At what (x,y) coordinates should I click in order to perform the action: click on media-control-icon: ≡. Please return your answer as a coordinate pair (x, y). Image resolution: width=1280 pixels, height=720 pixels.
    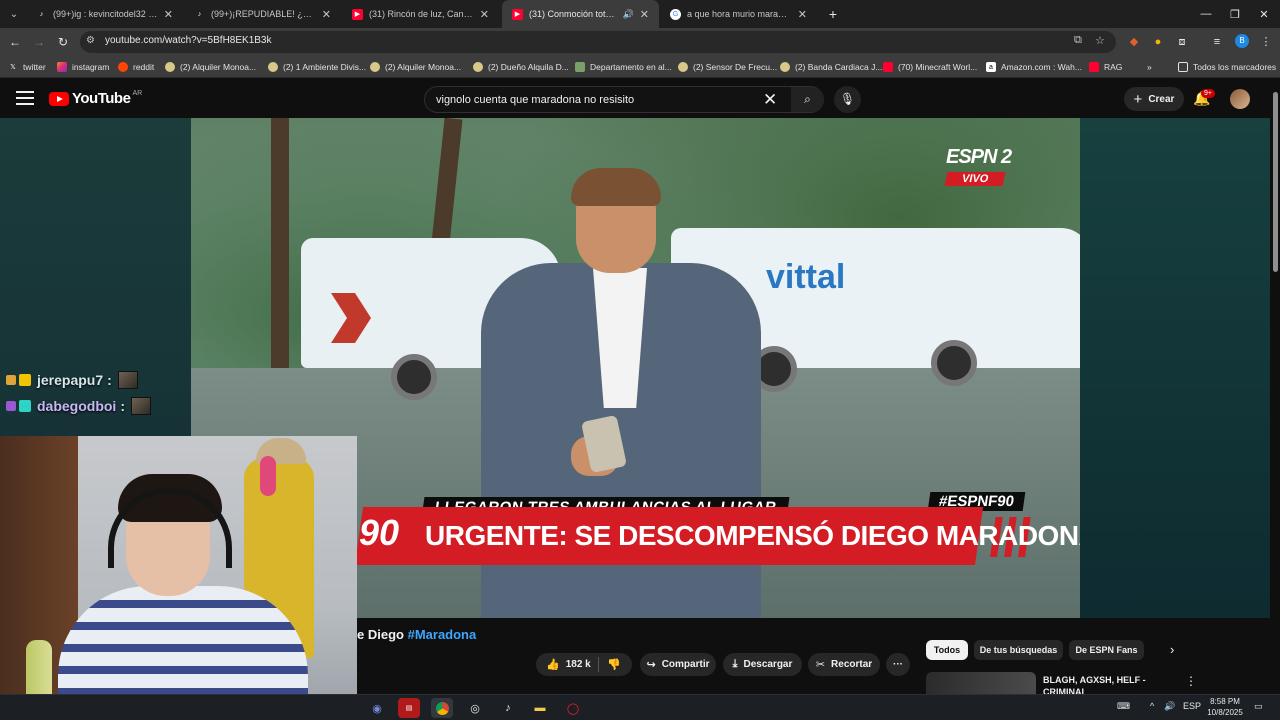
    Looking at the image, I should click on (1217, 42).